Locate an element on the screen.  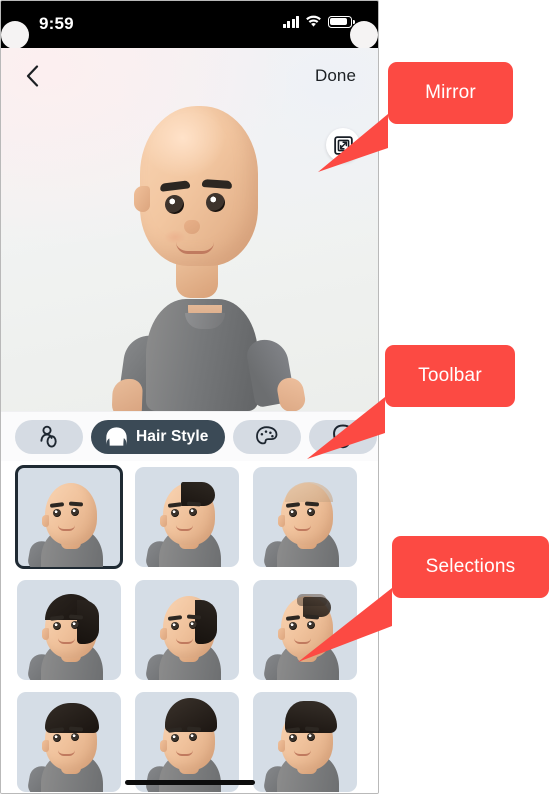
notch-shoulder-left is located at coordinates (15, 35).